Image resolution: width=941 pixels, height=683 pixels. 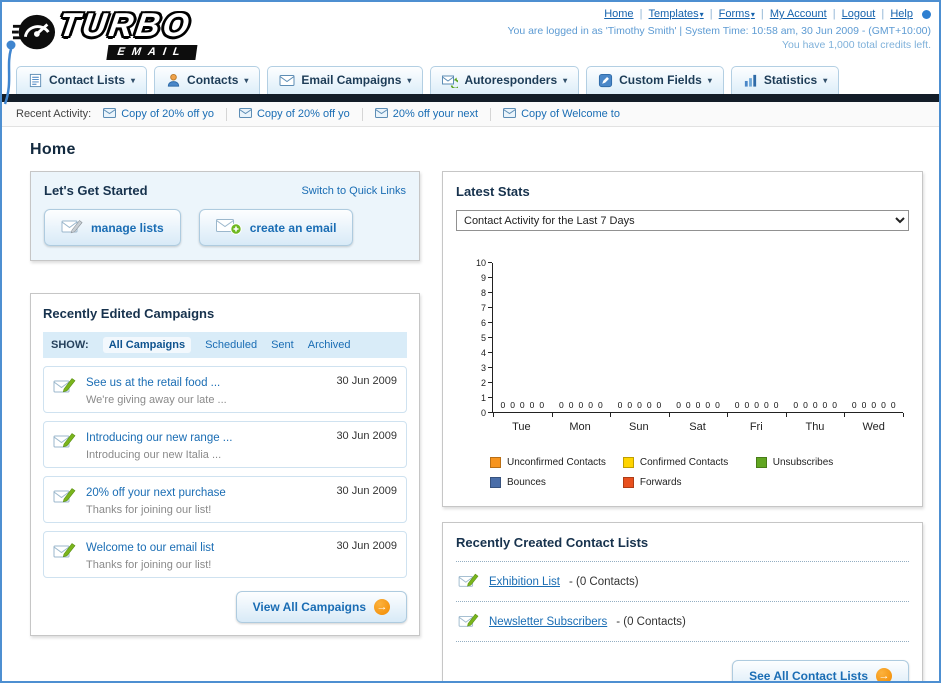 What do you see at coordinates (689, 462) in the screenshot?
I see `legend-item: Confirmed Contacts` at bounding box center [689, 462].